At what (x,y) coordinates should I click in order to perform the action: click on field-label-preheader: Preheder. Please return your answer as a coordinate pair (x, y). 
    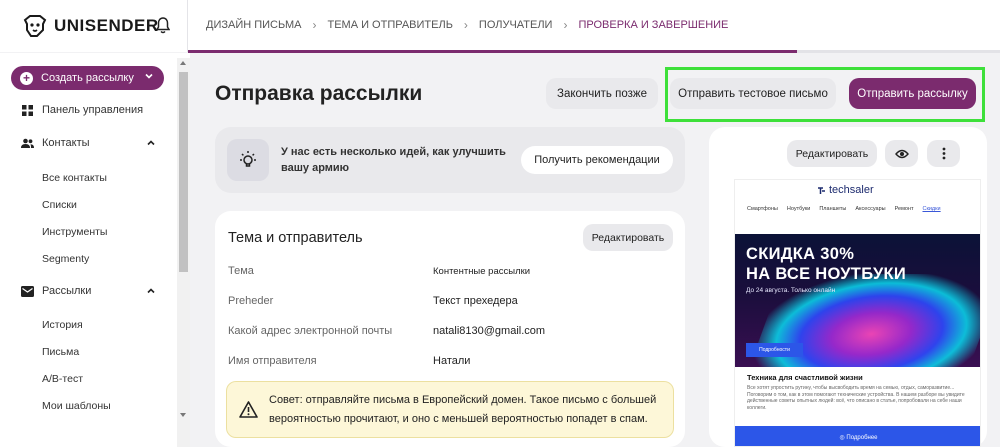
    Looking at the image, I should click on (251, 301).